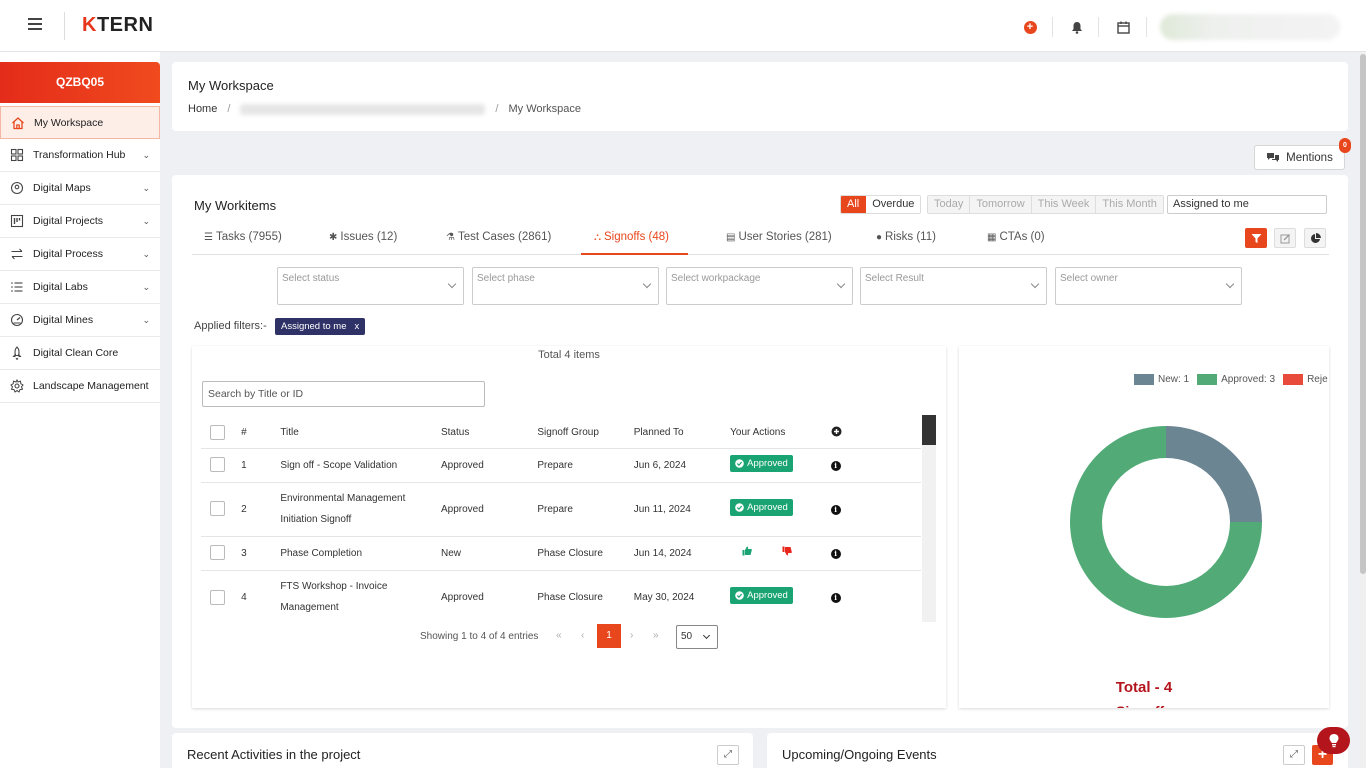  What do you see at coordinates (360, 433) in the screenshot?
I see `column-header-title: Title` at bounding box center [360, 433].